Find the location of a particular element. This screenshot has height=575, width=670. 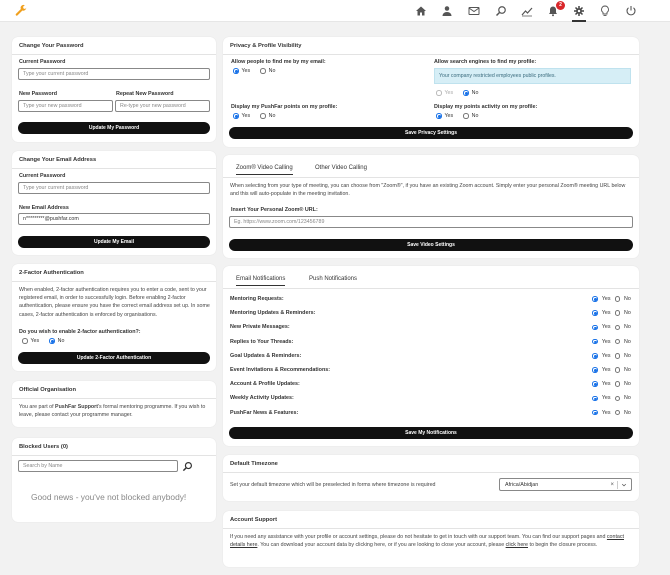

update-email-button: Update My Email is located at coordinates (114, 242).